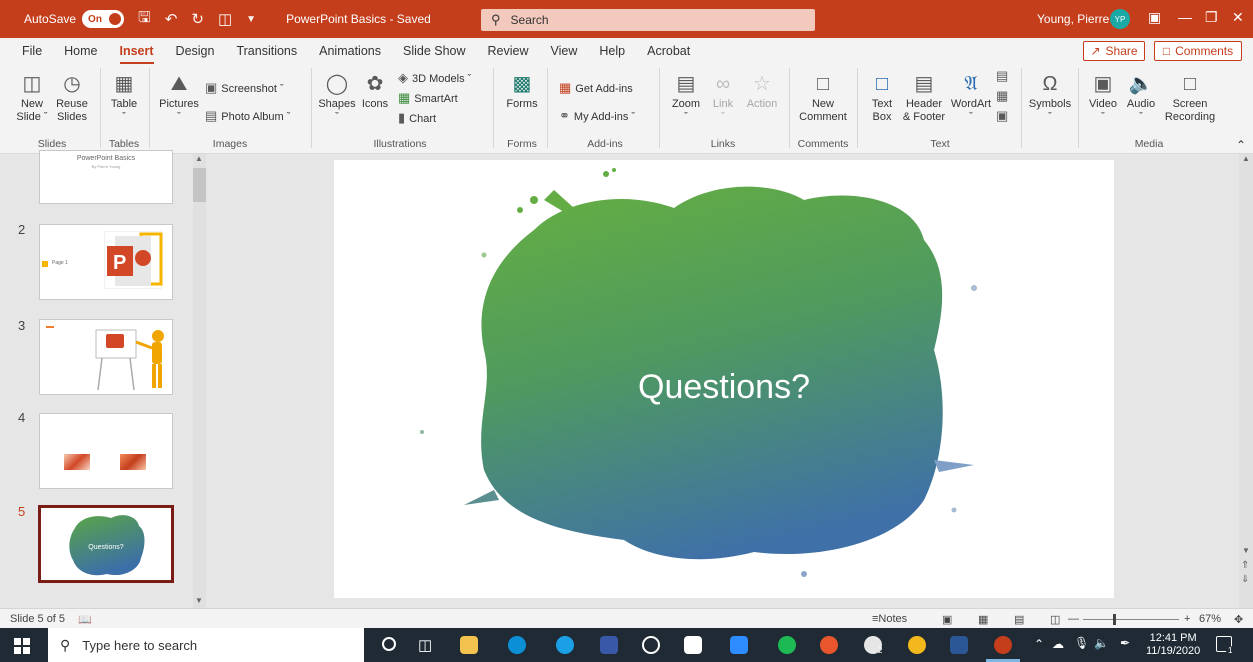 The height and width of the screenshot is (662, 1253). Describe the element at coordinates (1141, 98) in the screenshot. I see `audio-button: 🔈 Audio ˇ` at that location.